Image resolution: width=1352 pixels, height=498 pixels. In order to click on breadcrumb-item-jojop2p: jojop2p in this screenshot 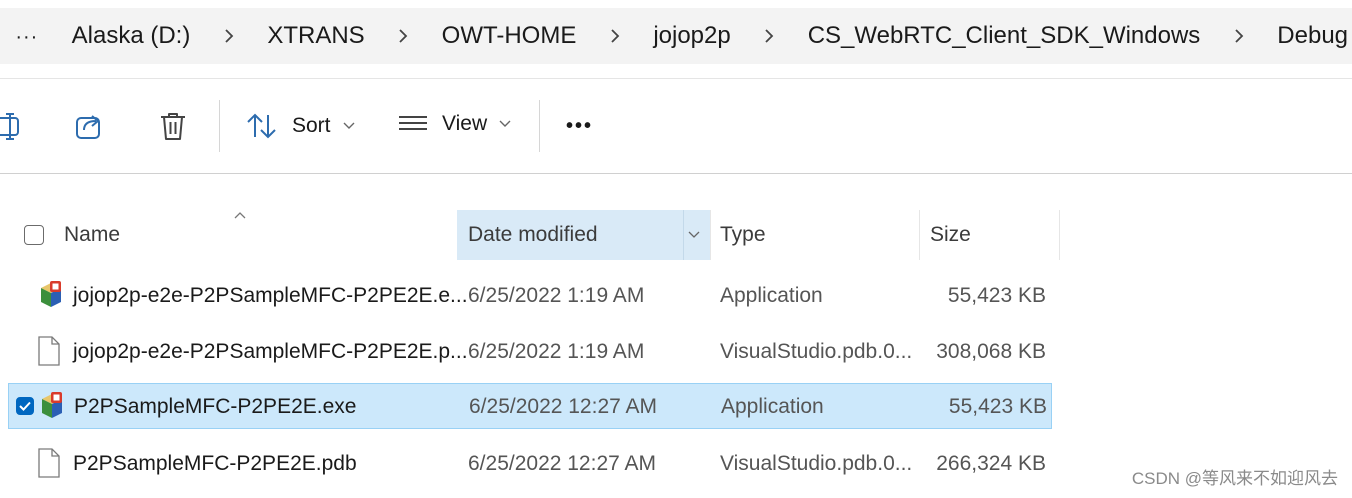, I will do `click(691, 36)`.